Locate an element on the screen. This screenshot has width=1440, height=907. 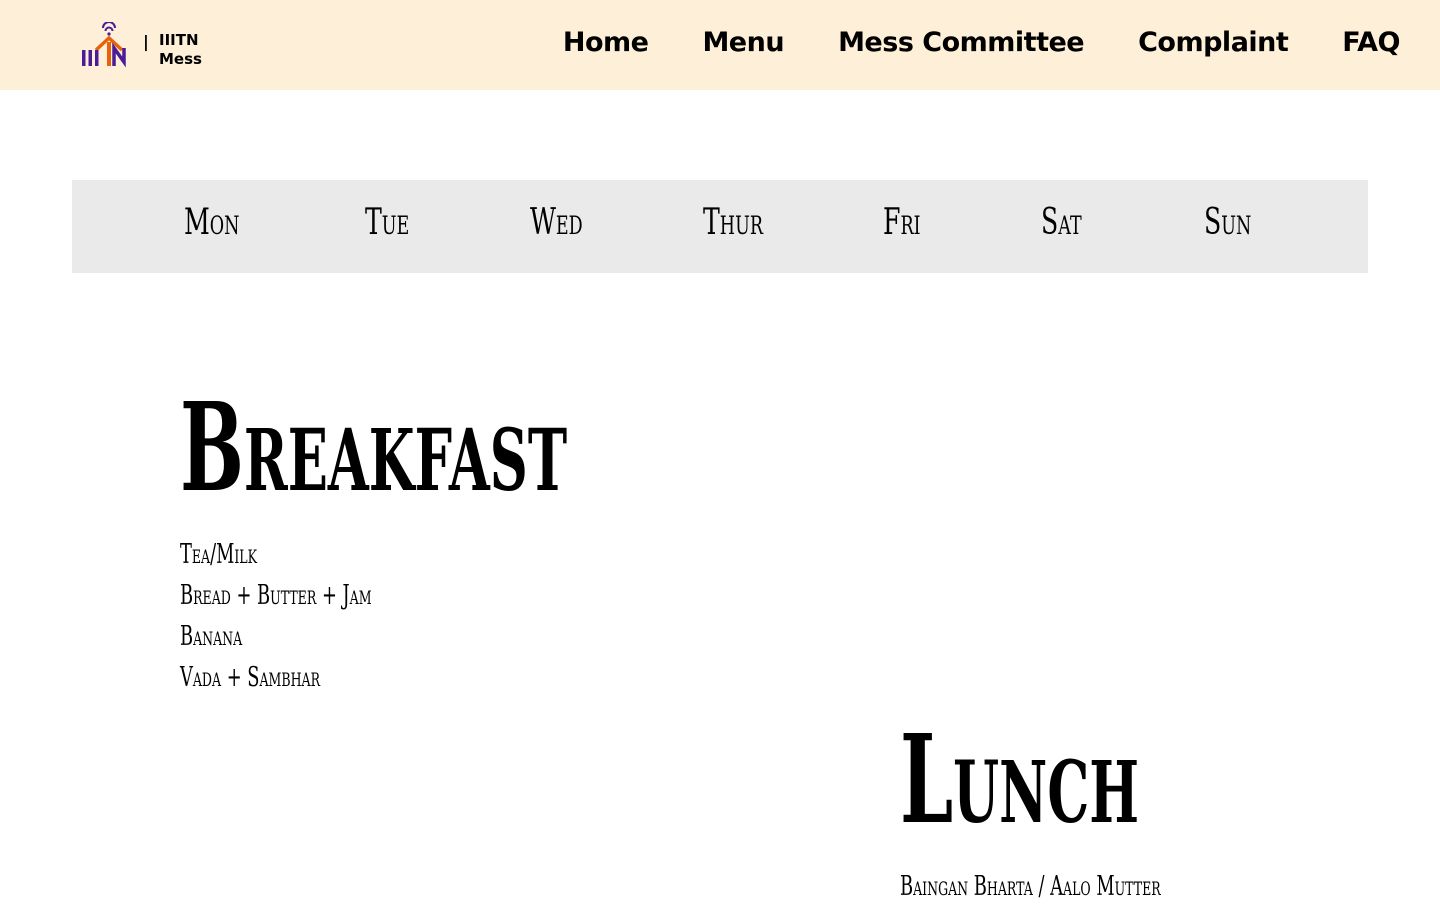
lunch-items: Baingan Bharta / Aalo Mutter is located at coordinates (1097, 886).